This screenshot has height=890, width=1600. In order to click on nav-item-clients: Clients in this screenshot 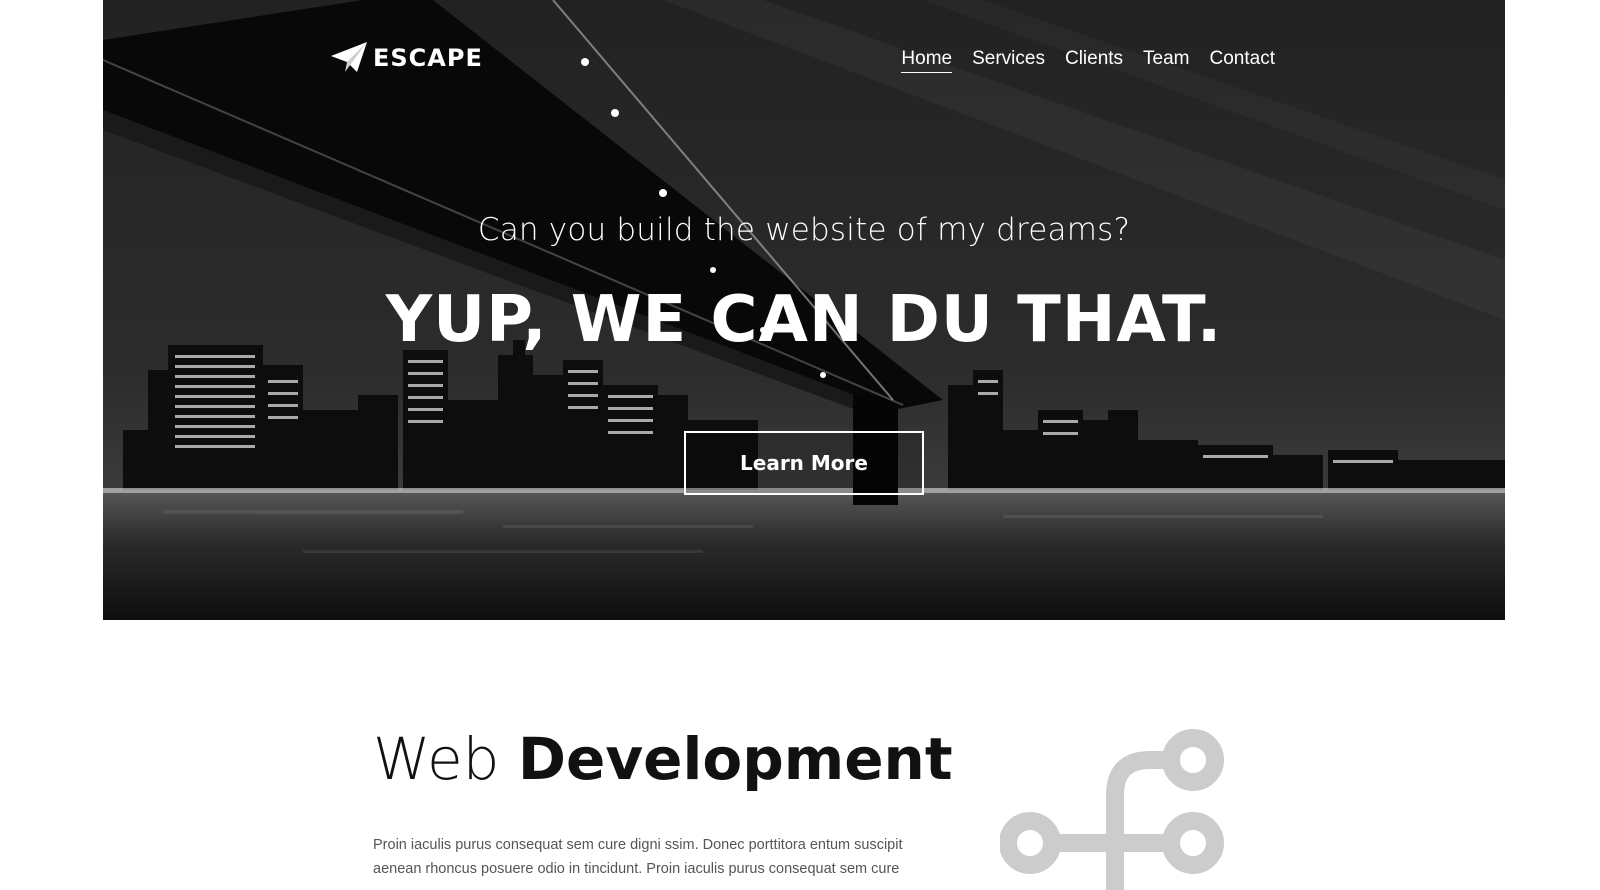, I will do `click(1094, 60)`.